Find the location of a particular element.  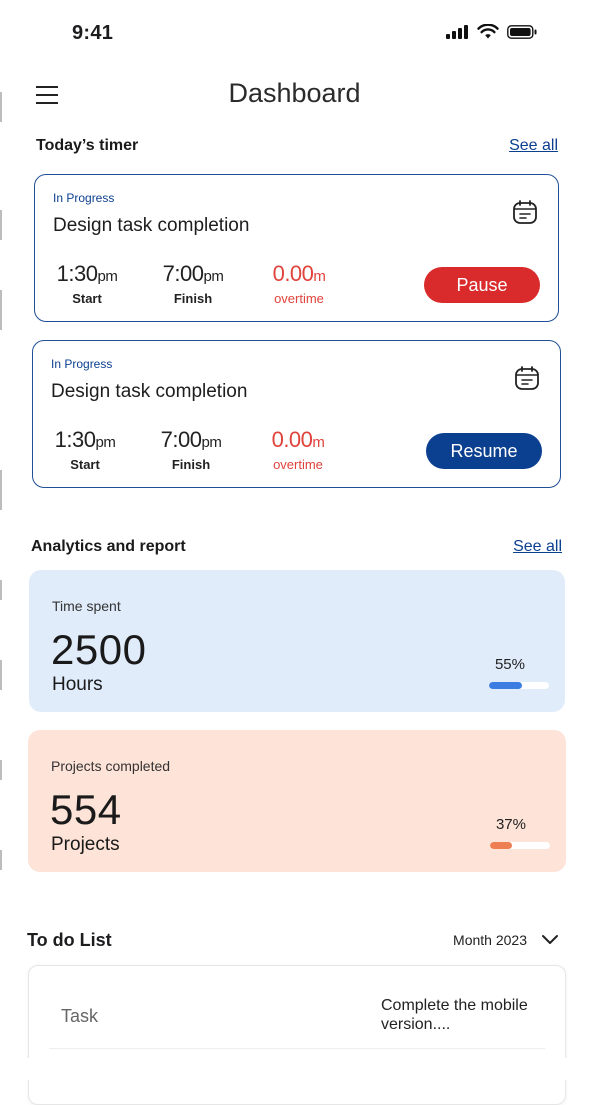

stat-unit: Projects is located at coordinates (85, 844).